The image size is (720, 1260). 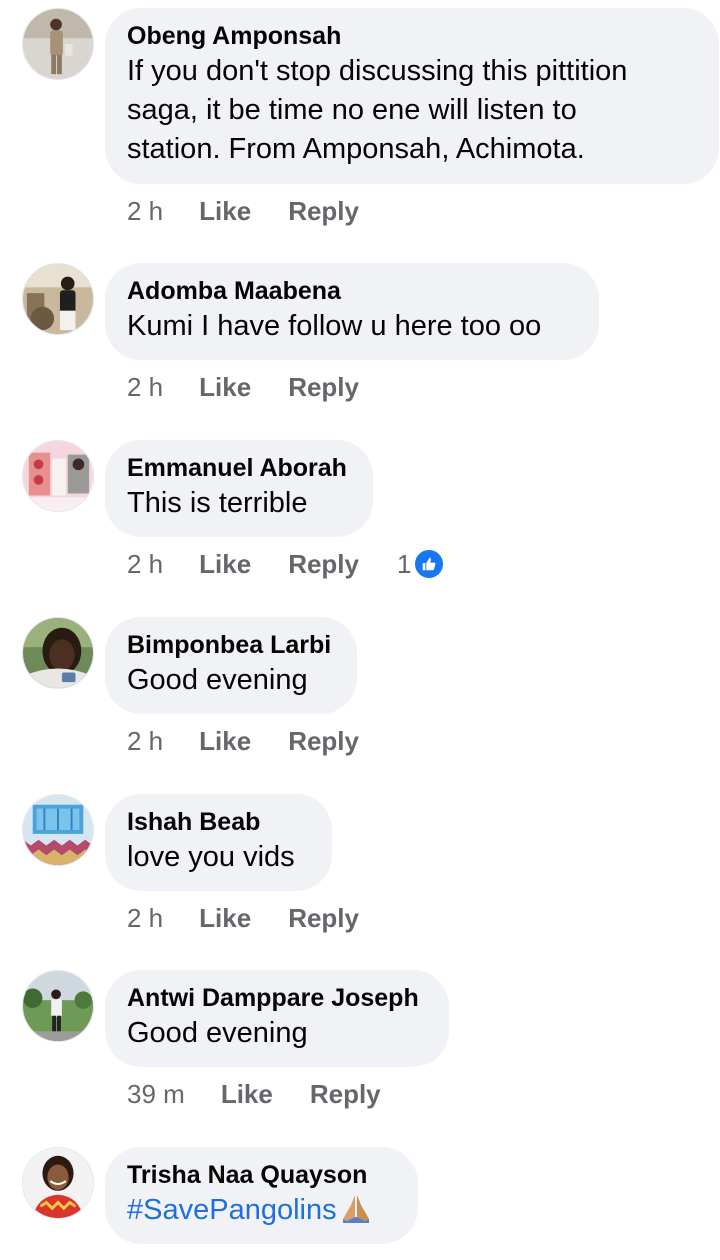 I want to click on comment-bubble: Ishah Beab love you vids, so click(x=218, y=842).